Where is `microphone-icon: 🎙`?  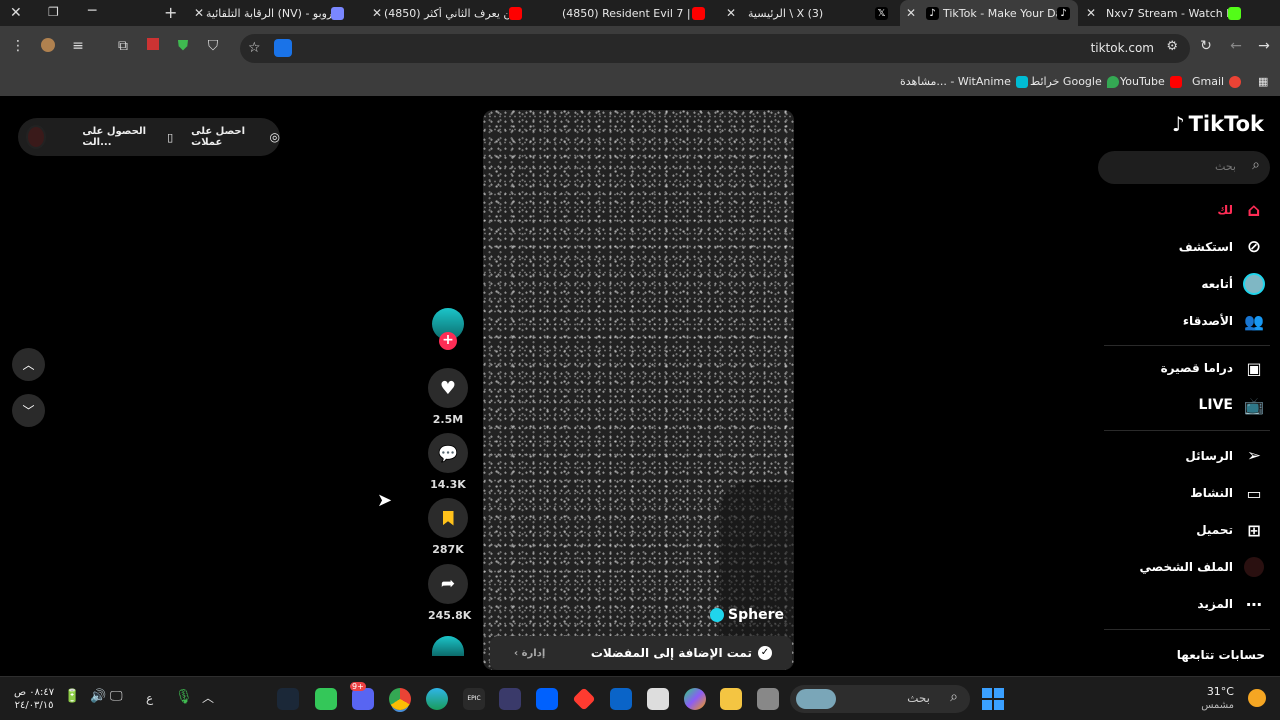
microphone-icon: 🎙 is located at coordinates (184, 697).